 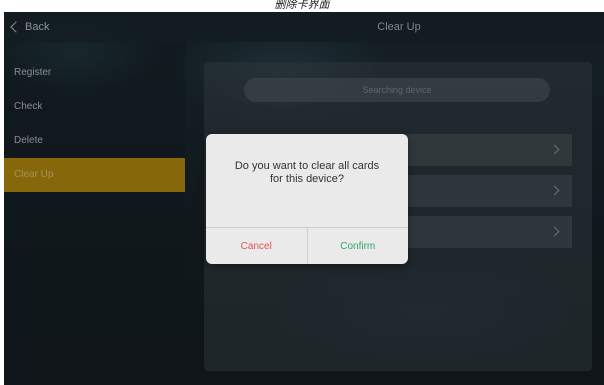 What do you see at coordinates (307, 166) in the screenshot?
I see `dialog-message-line-1: Do you want to clear all cards` at bounding box center [307, 166].